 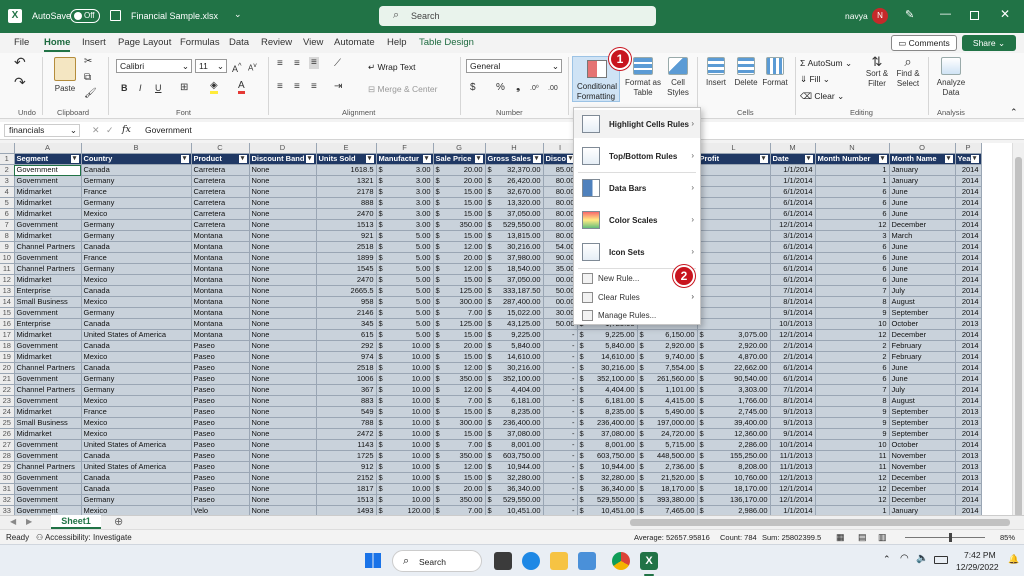 I want to click on indent-icon: ⇥, so click(x=338, y=87).